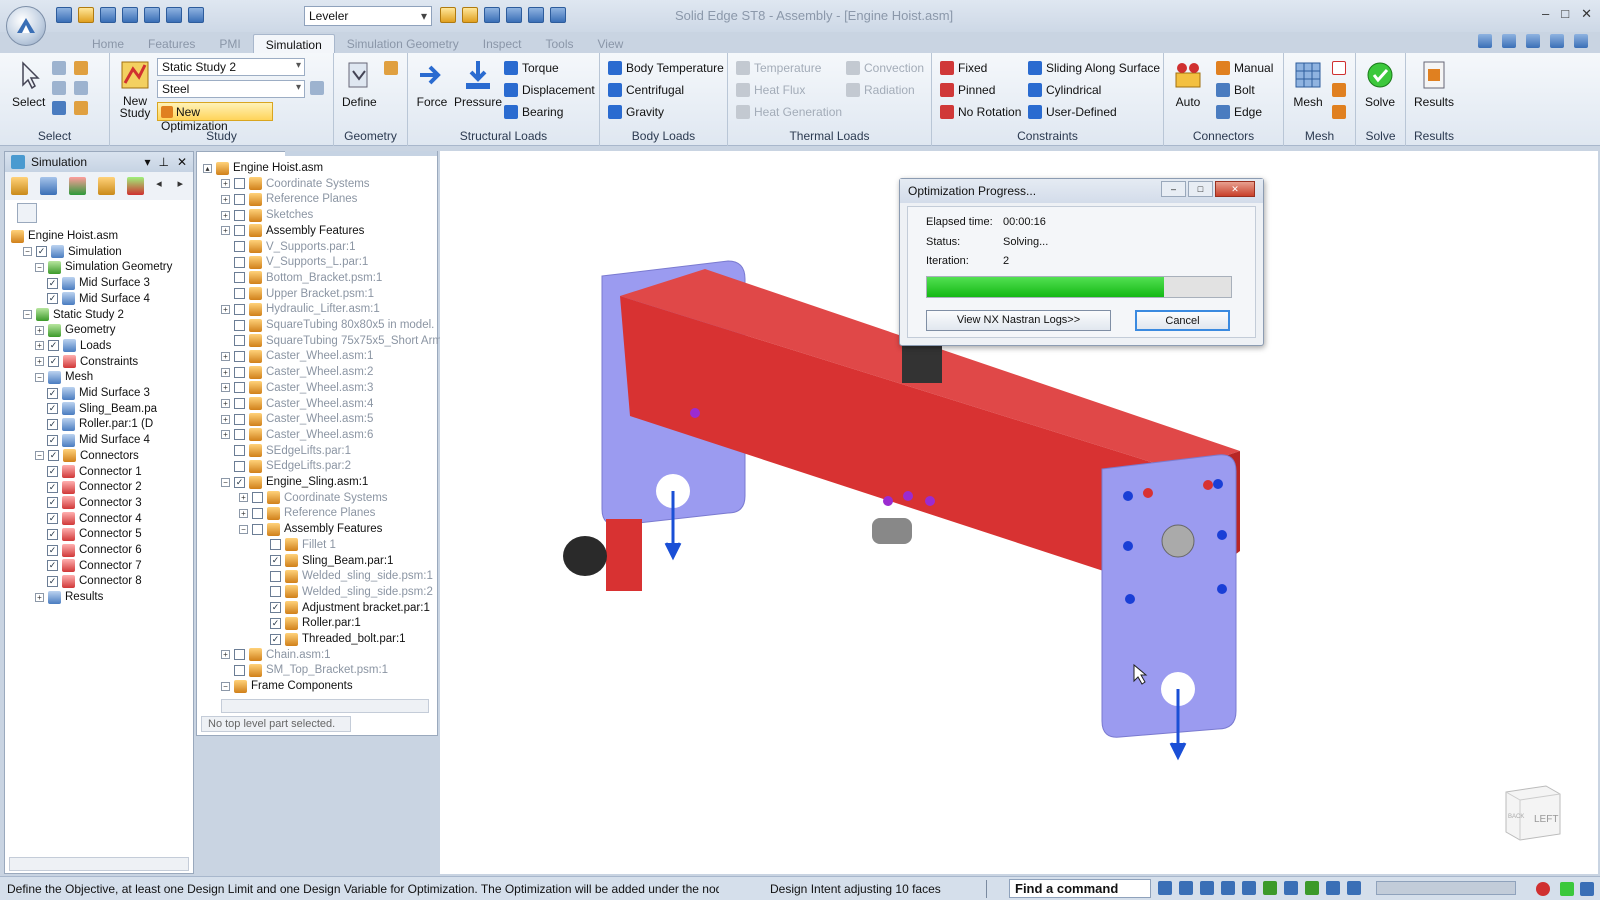  What do you see at coordinates (1188, 84) in the screenshot?
I see `auto-button: Auto` at bounding box center [1188, 84].